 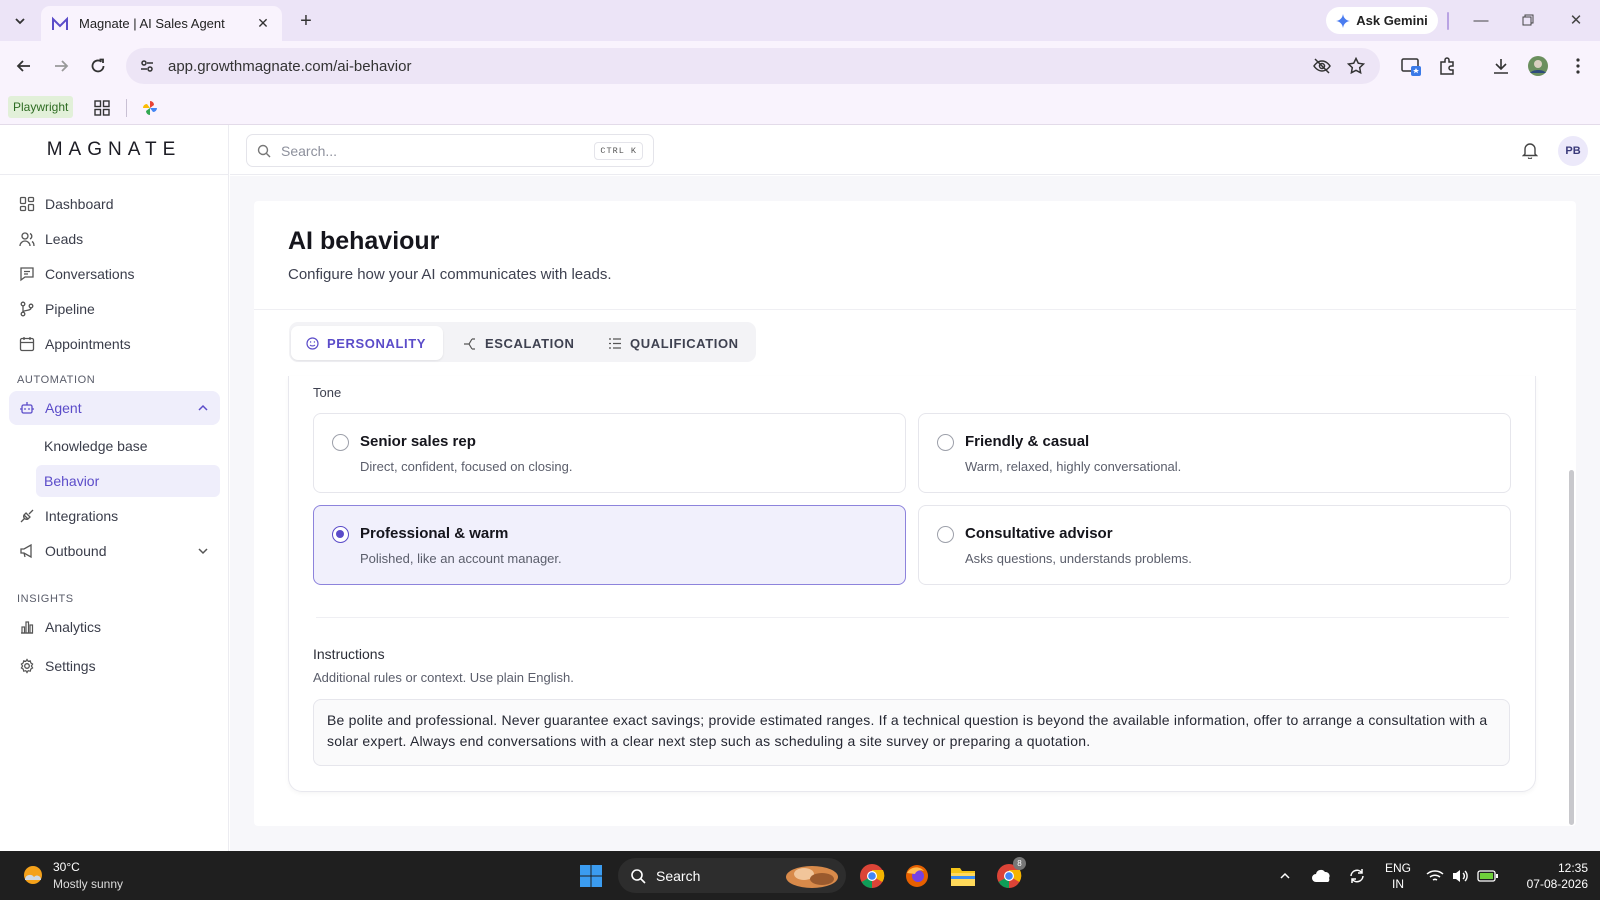 What do you see at coordinates (1397, 868) in the screenshot?
I see `language-top: ENG` at bounding box center [1397, 868].